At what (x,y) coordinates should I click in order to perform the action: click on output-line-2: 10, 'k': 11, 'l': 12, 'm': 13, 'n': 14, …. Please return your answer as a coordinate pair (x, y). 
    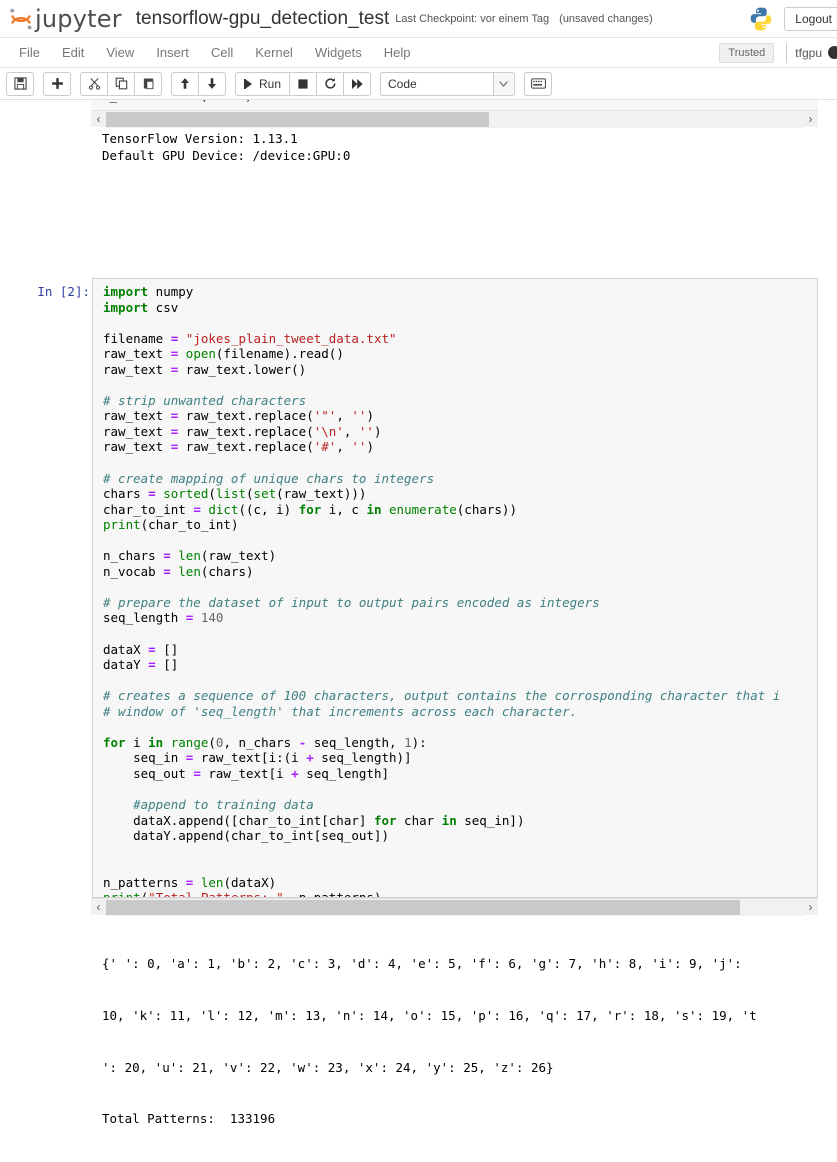
    Looking at the image, I should click on (429, 1016).